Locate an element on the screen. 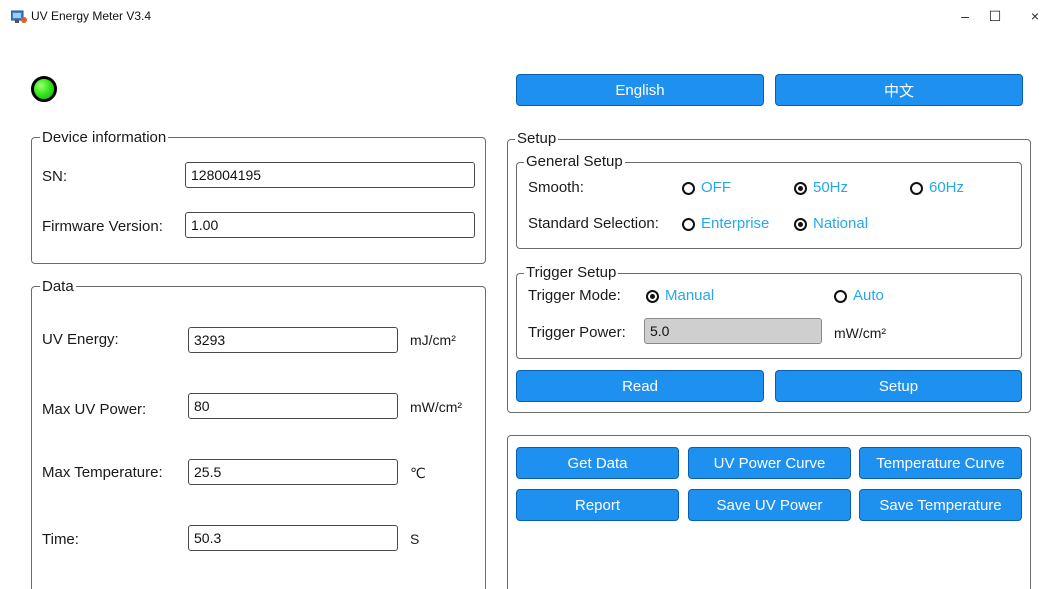 The height and width of the screenshot is (589, 1041). uv-energy-unit: mJ/cm² is located at coordinates (433, 340).